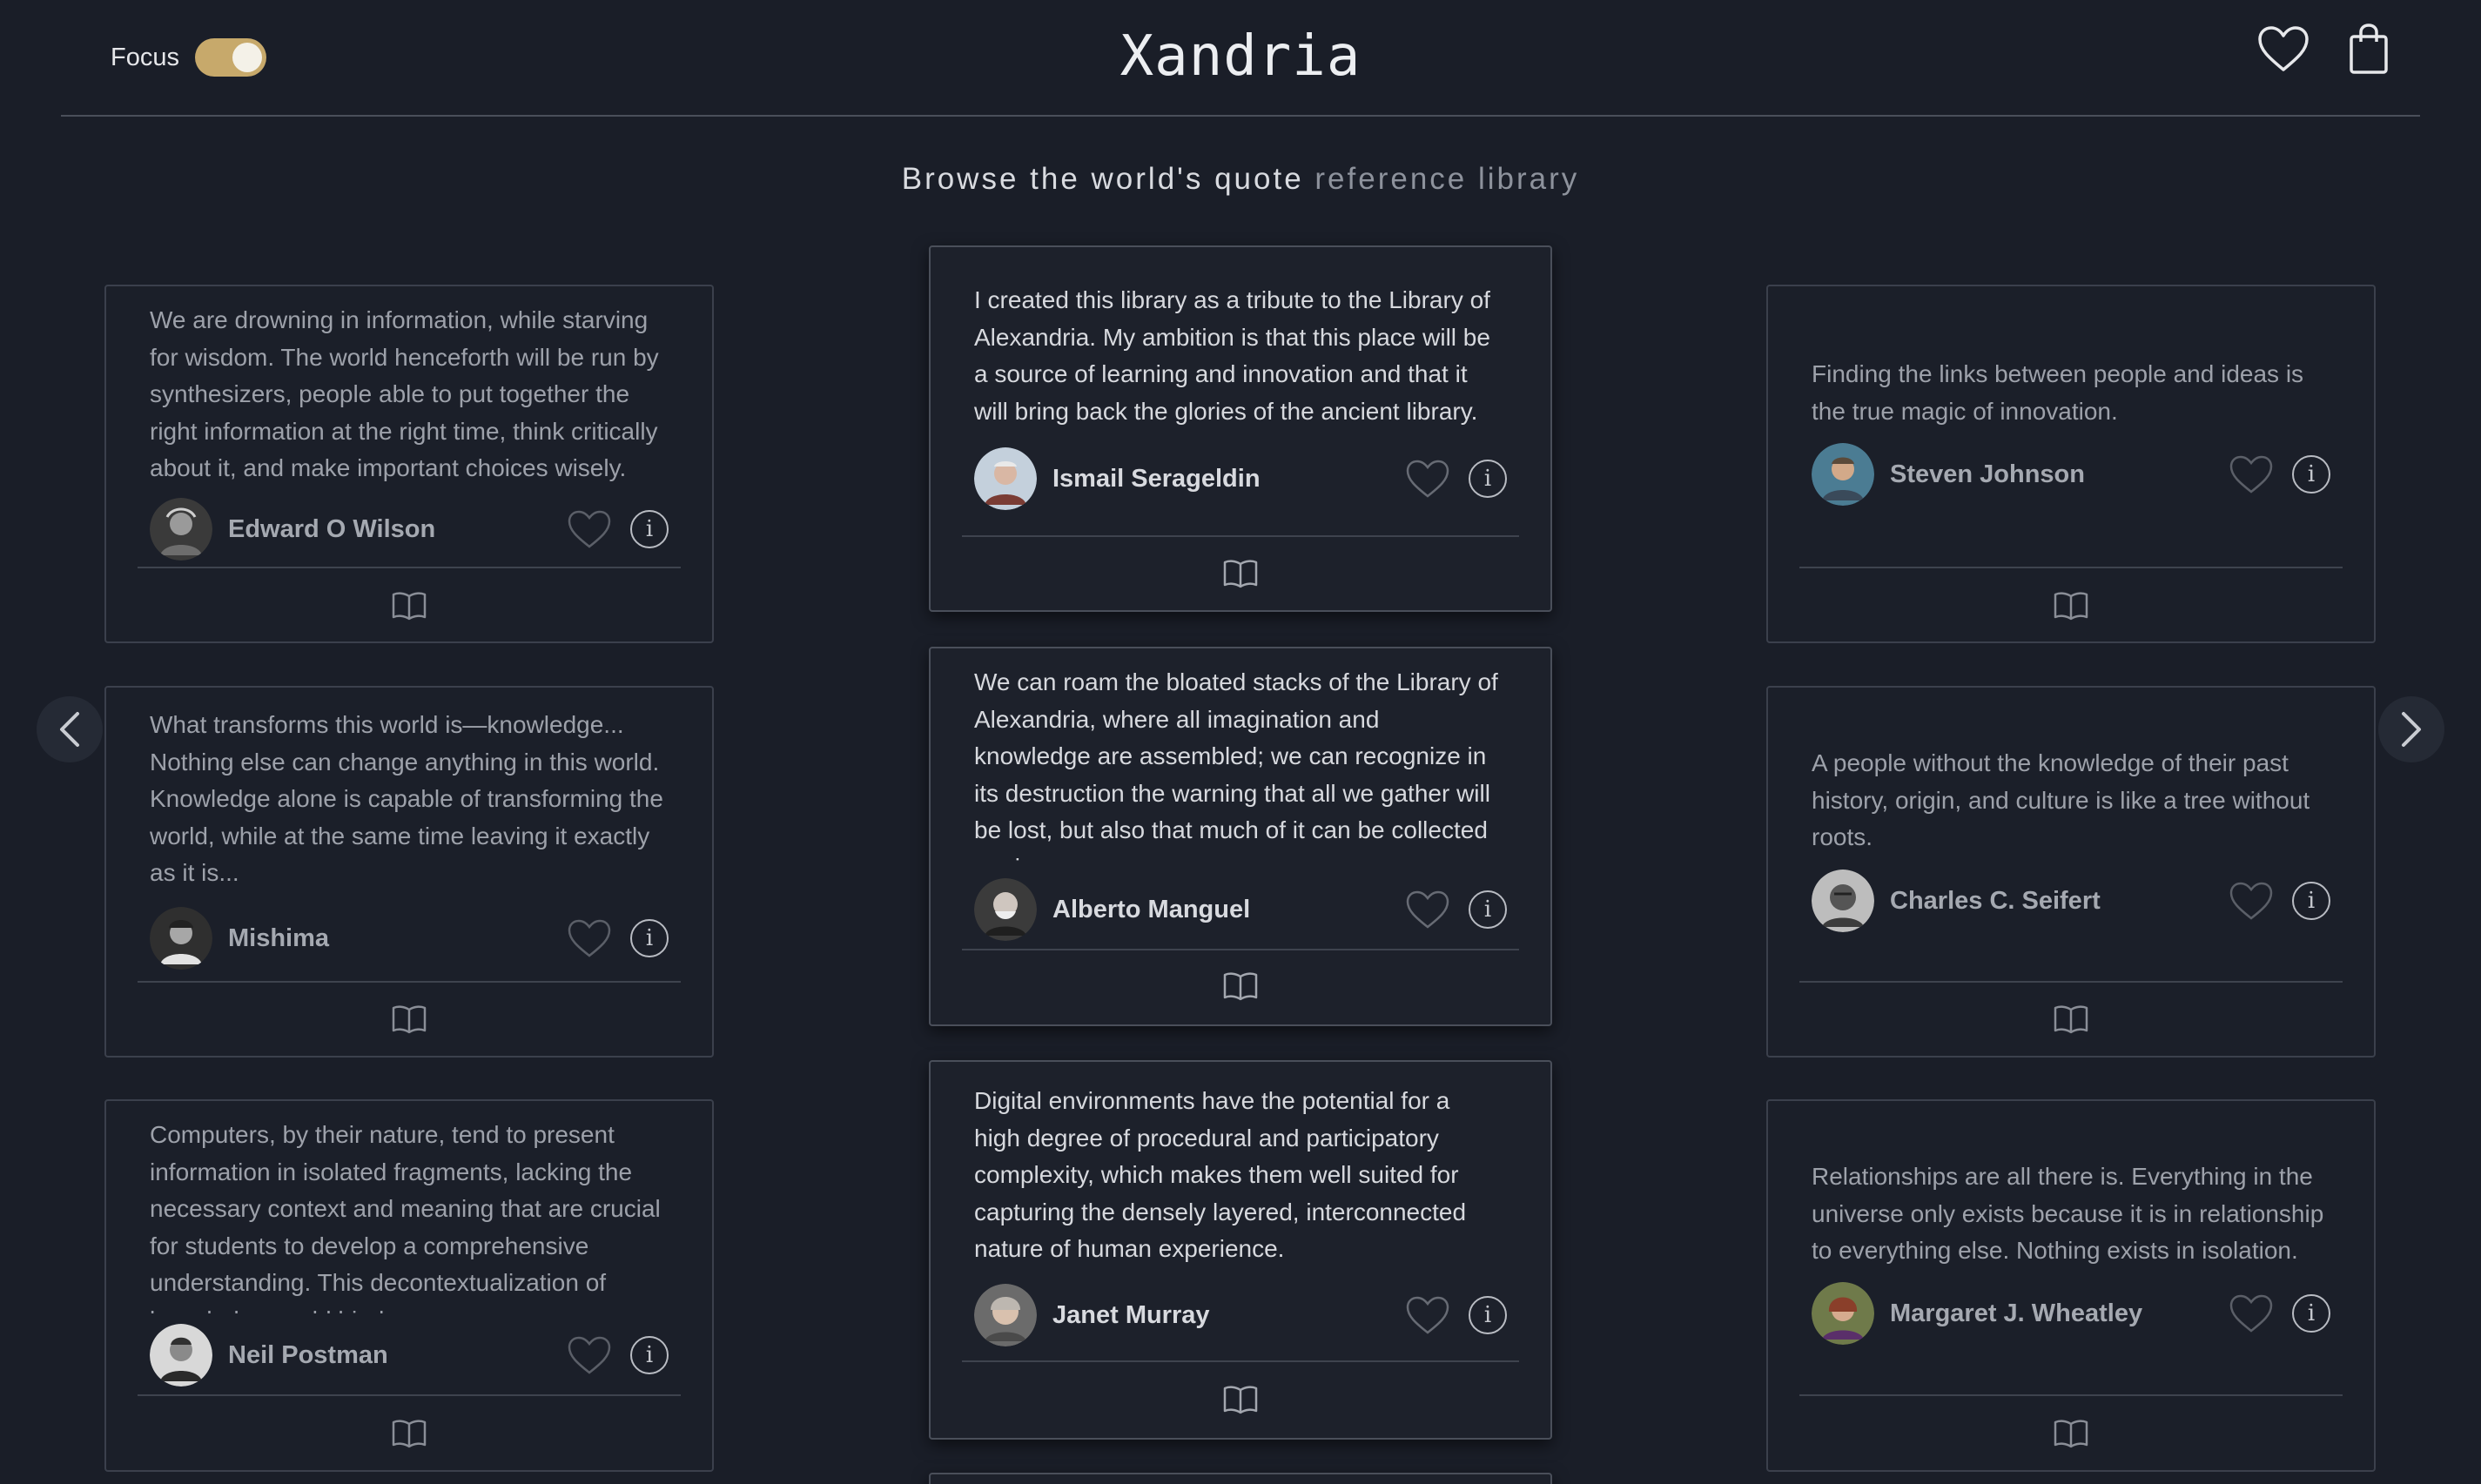  I want to click on favorites-heart-icon, so click(2283, 48).